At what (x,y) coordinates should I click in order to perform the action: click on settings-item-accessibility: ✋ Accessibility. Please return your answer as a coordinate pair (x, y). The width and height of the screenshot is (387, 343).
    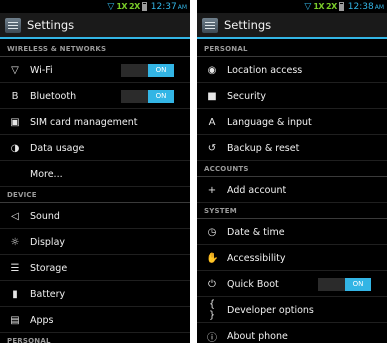
    Looking at the image, I should click on (292, 258).